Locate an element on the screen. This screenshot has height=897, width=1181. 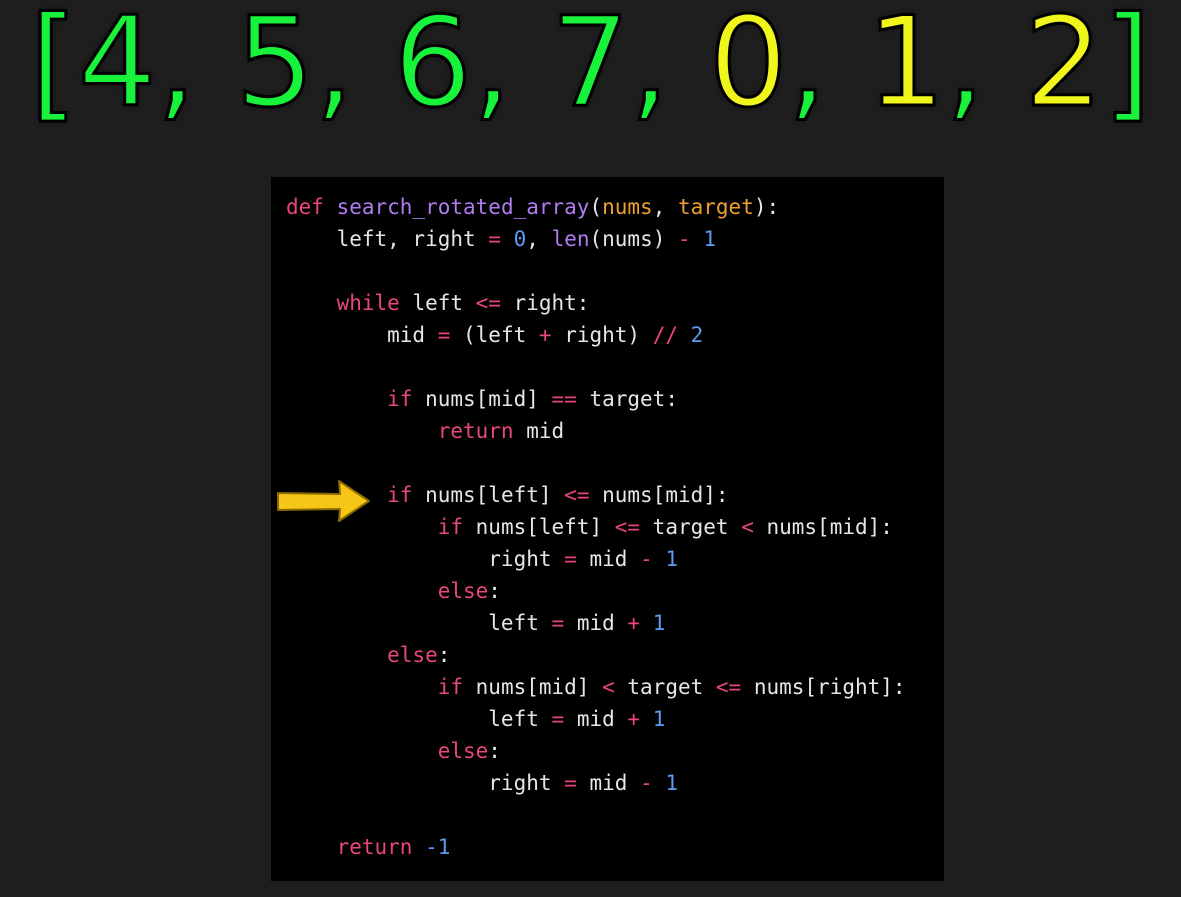
code-line: if nums[mid] < target <= nums[right]: is located at coordinates (596, 687).